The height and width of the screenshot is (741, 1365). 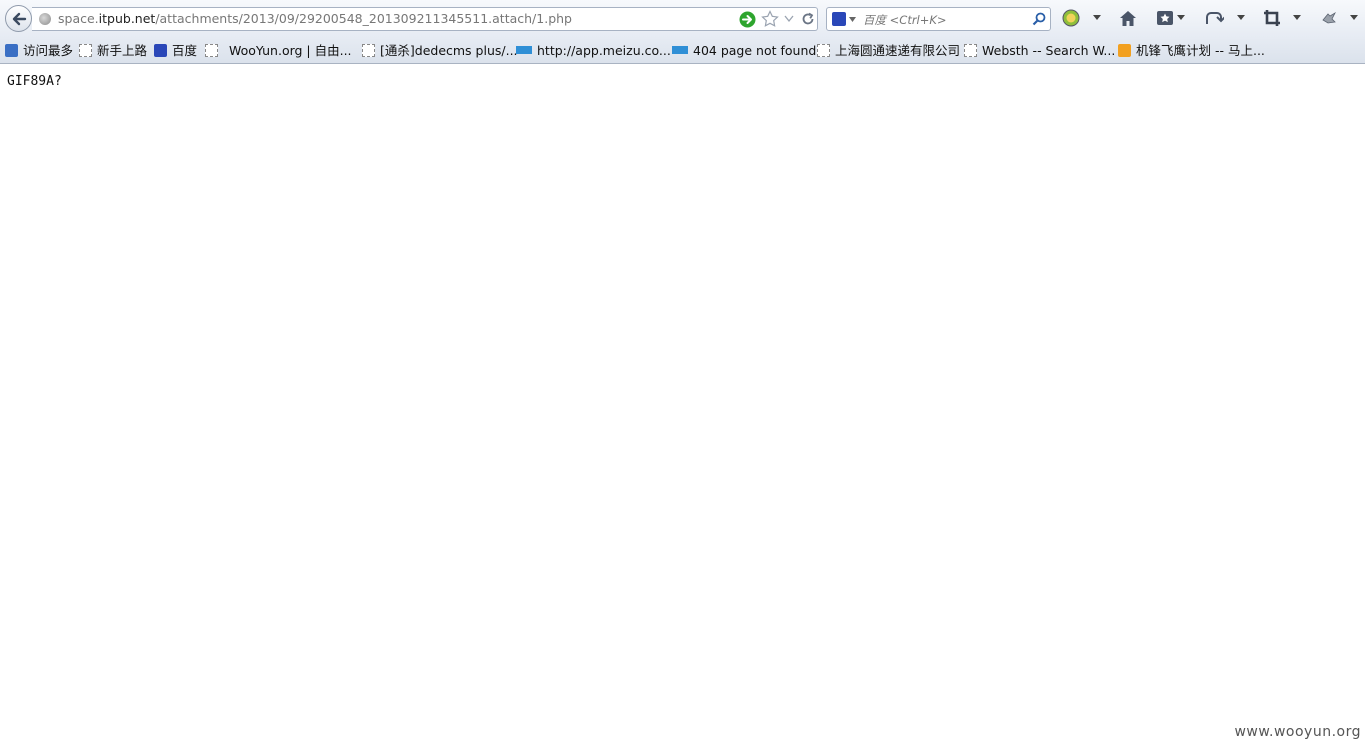 What do you see at coordinates (78, 18) in the screenshot?
I see `url-prefix: space.` at bounding box center [78, 18].